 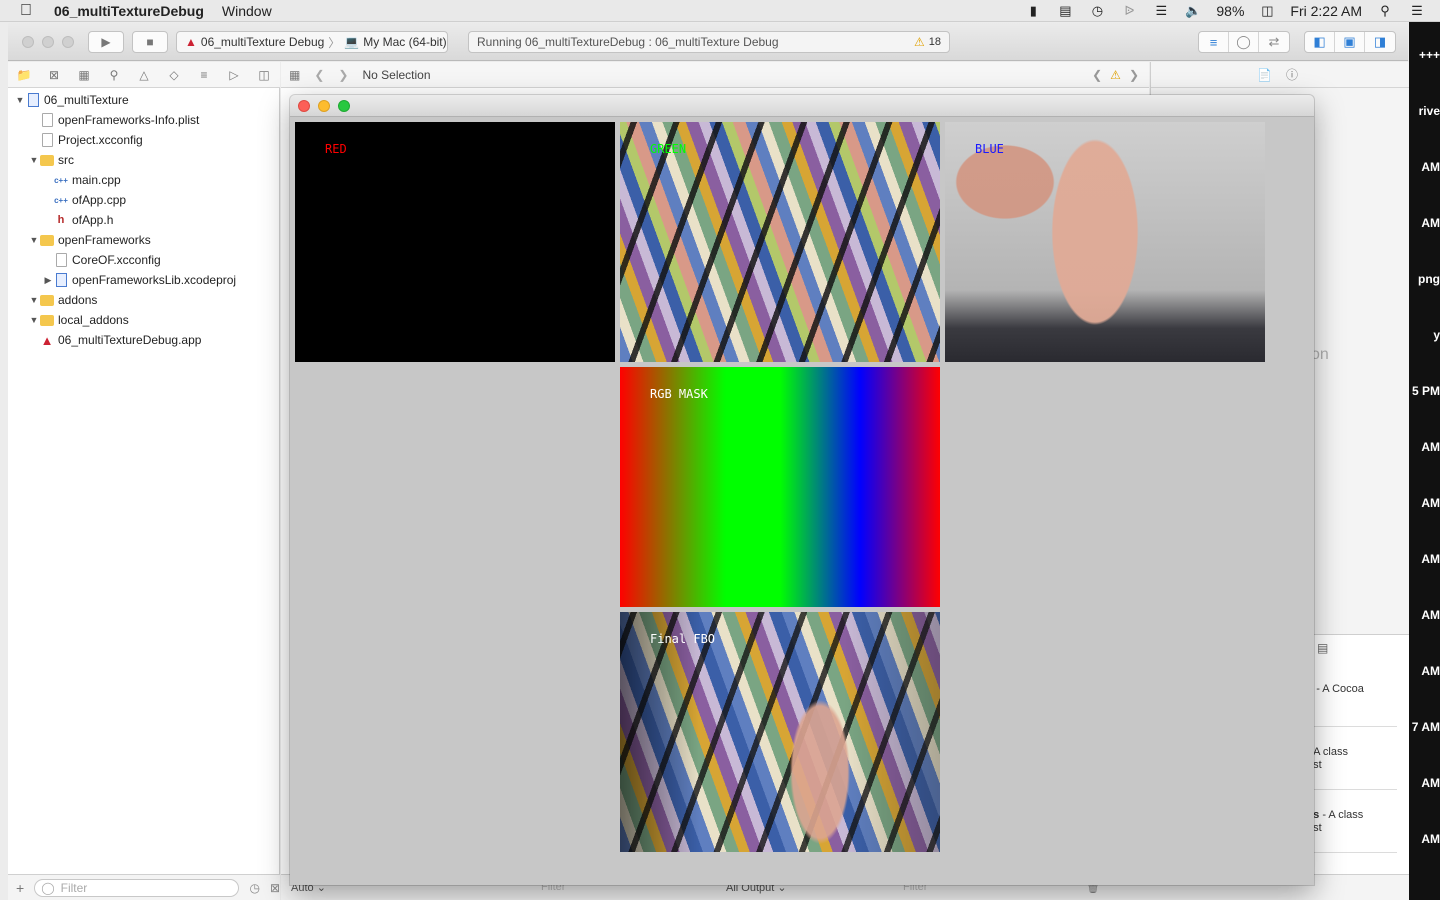 What do you see at coordinates (1134, 75) in the screenshot?
I see `next-issue-icon: ❯` at bounding box center [1134, 75].